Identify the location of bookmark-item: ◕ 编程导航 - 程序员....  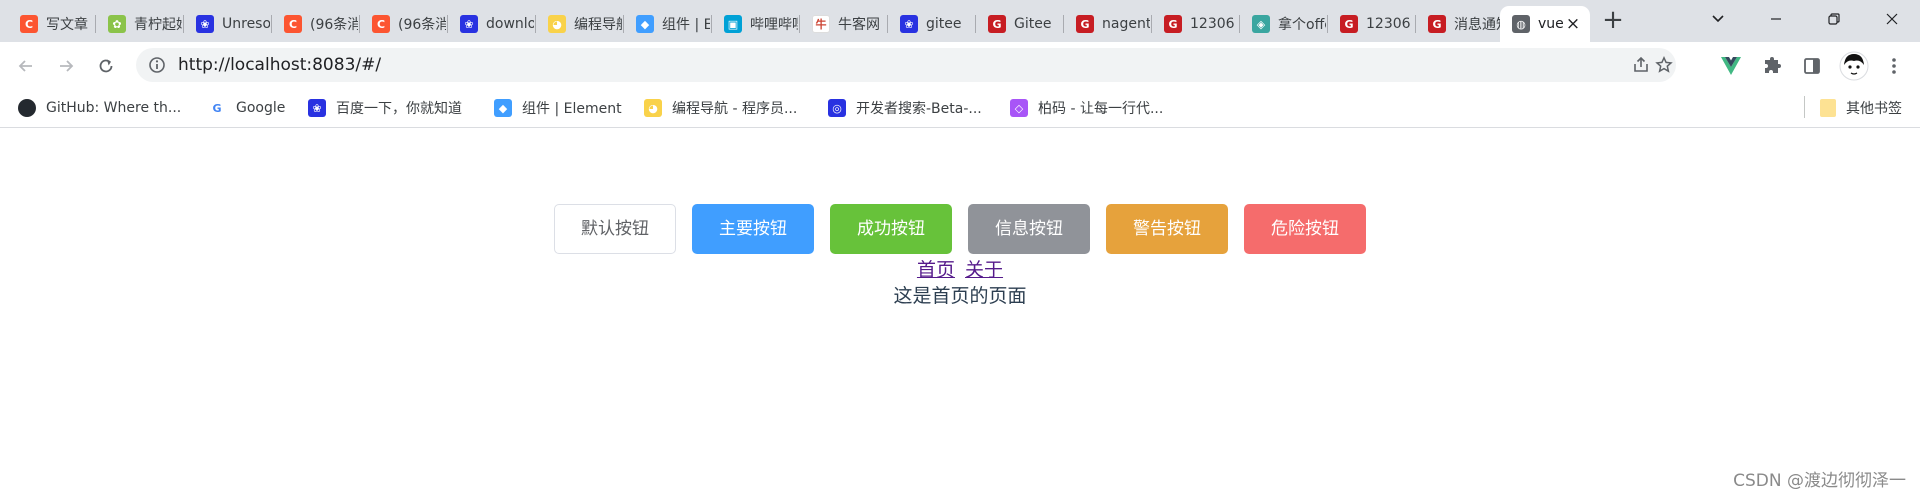
(720, 108).